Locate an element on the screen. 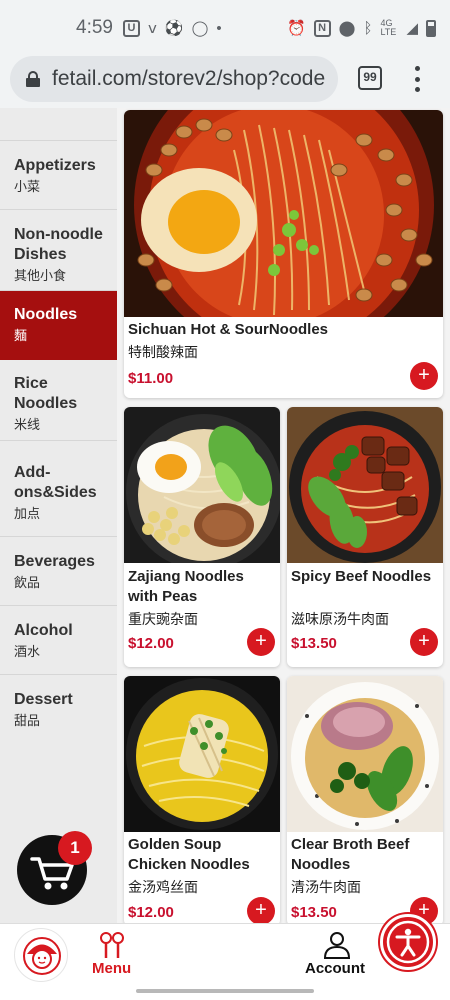  sidebar-item-sublabel: 米线 is located at coordinates (27, 424).